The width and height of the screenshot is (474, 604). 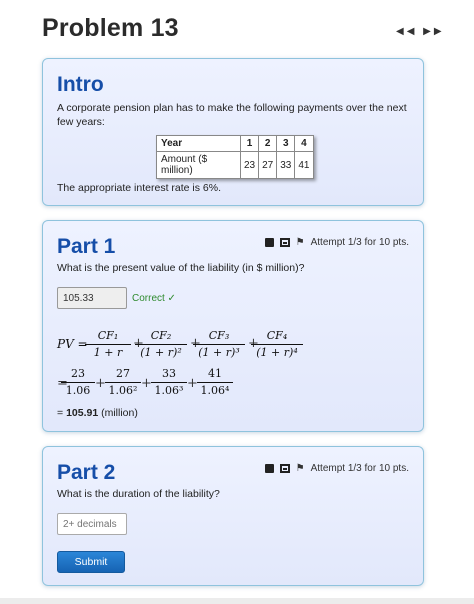 I want to click on value-denominator: 1.06³, so click(x=169, y=390).